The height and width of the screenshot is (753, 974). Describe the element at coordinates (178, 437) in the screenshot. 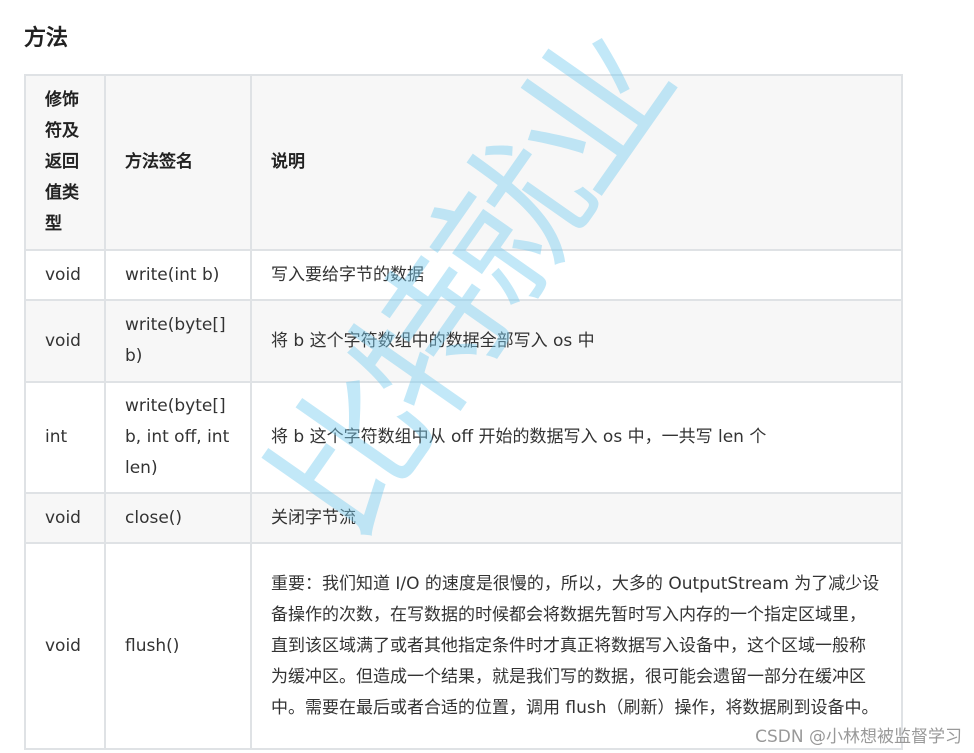

I see `cell-signature: write(byte[] b, int off, int len)` at that location.